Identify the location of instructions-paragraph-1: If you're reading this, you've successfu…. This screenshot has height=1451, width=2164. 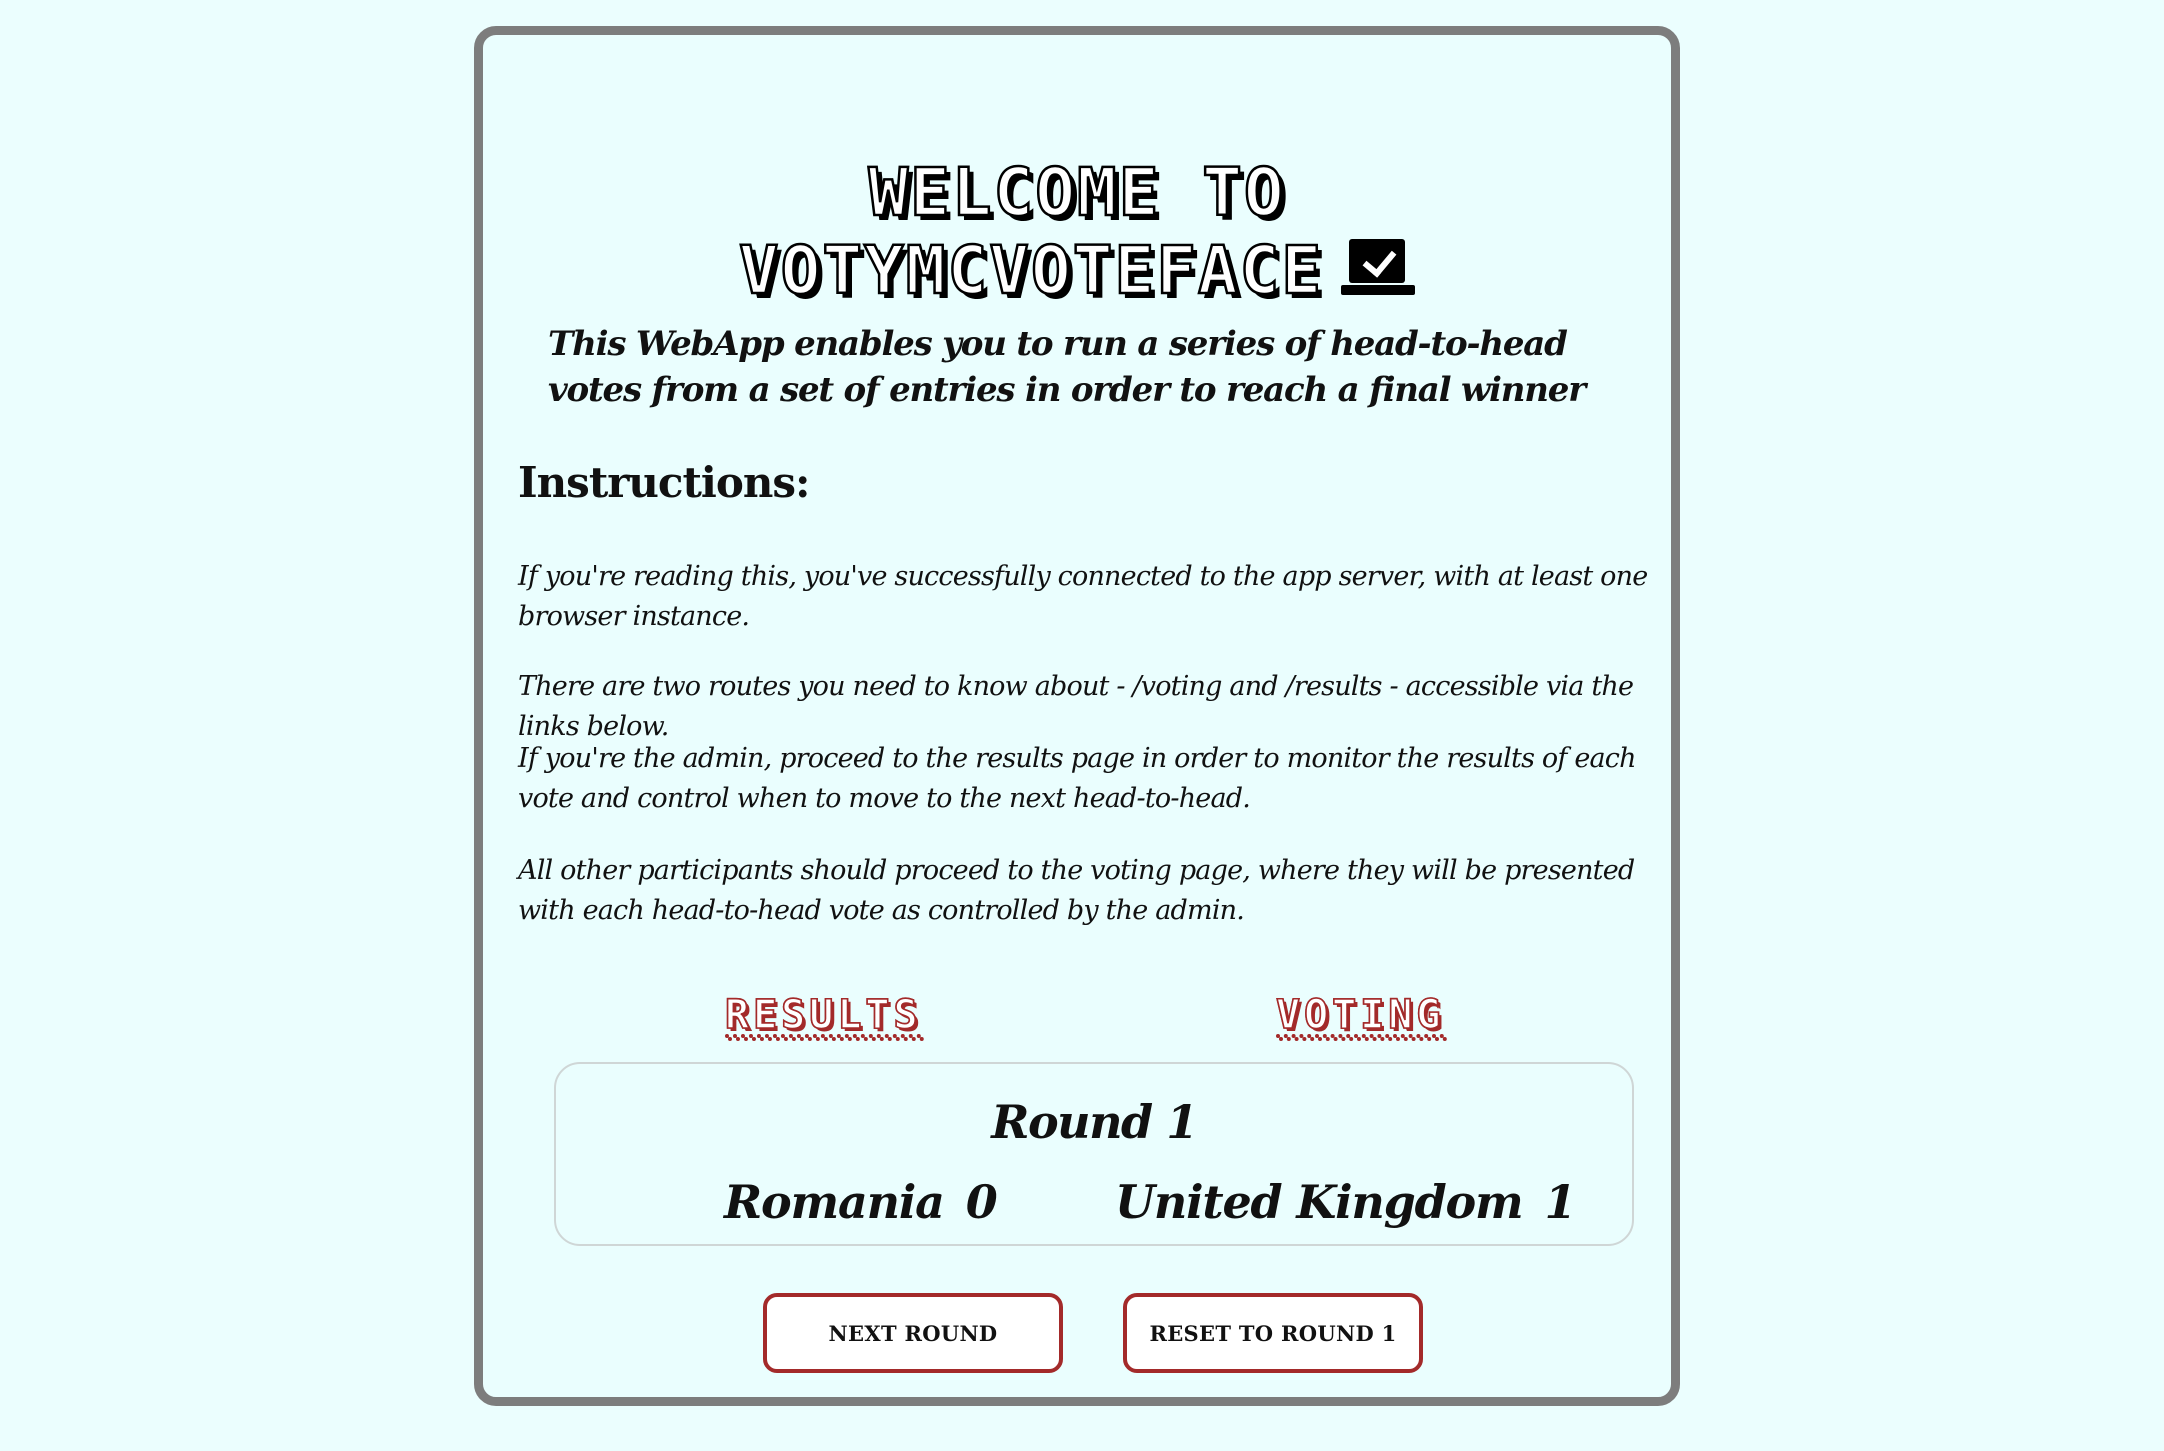
(1083, 596).